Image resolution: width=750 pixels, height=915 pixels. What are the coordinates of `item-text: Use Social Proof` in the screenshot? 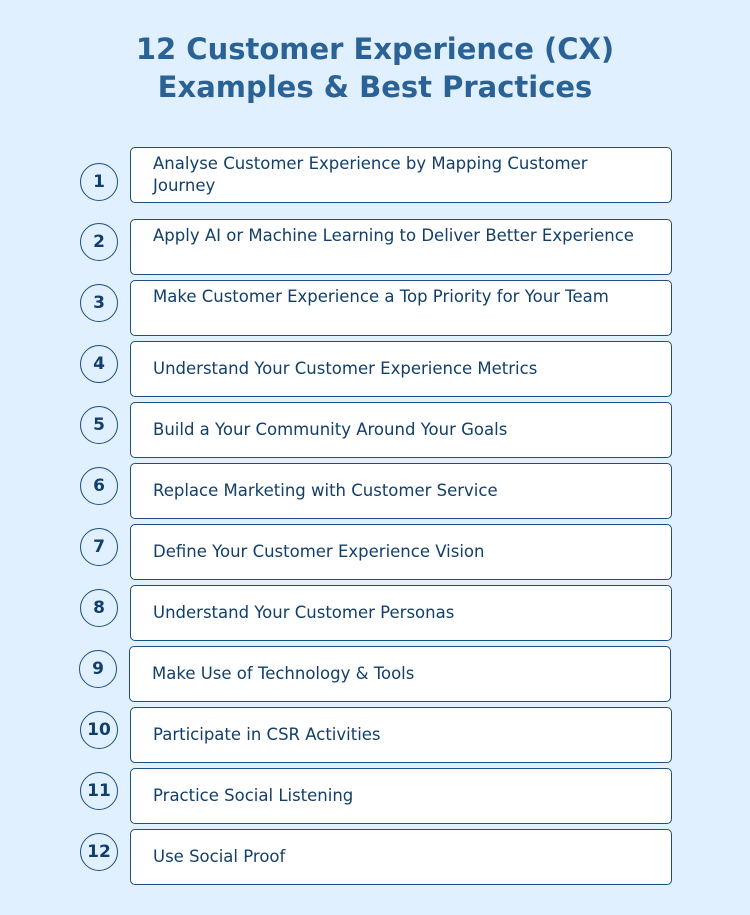 It's located at (219, 856).